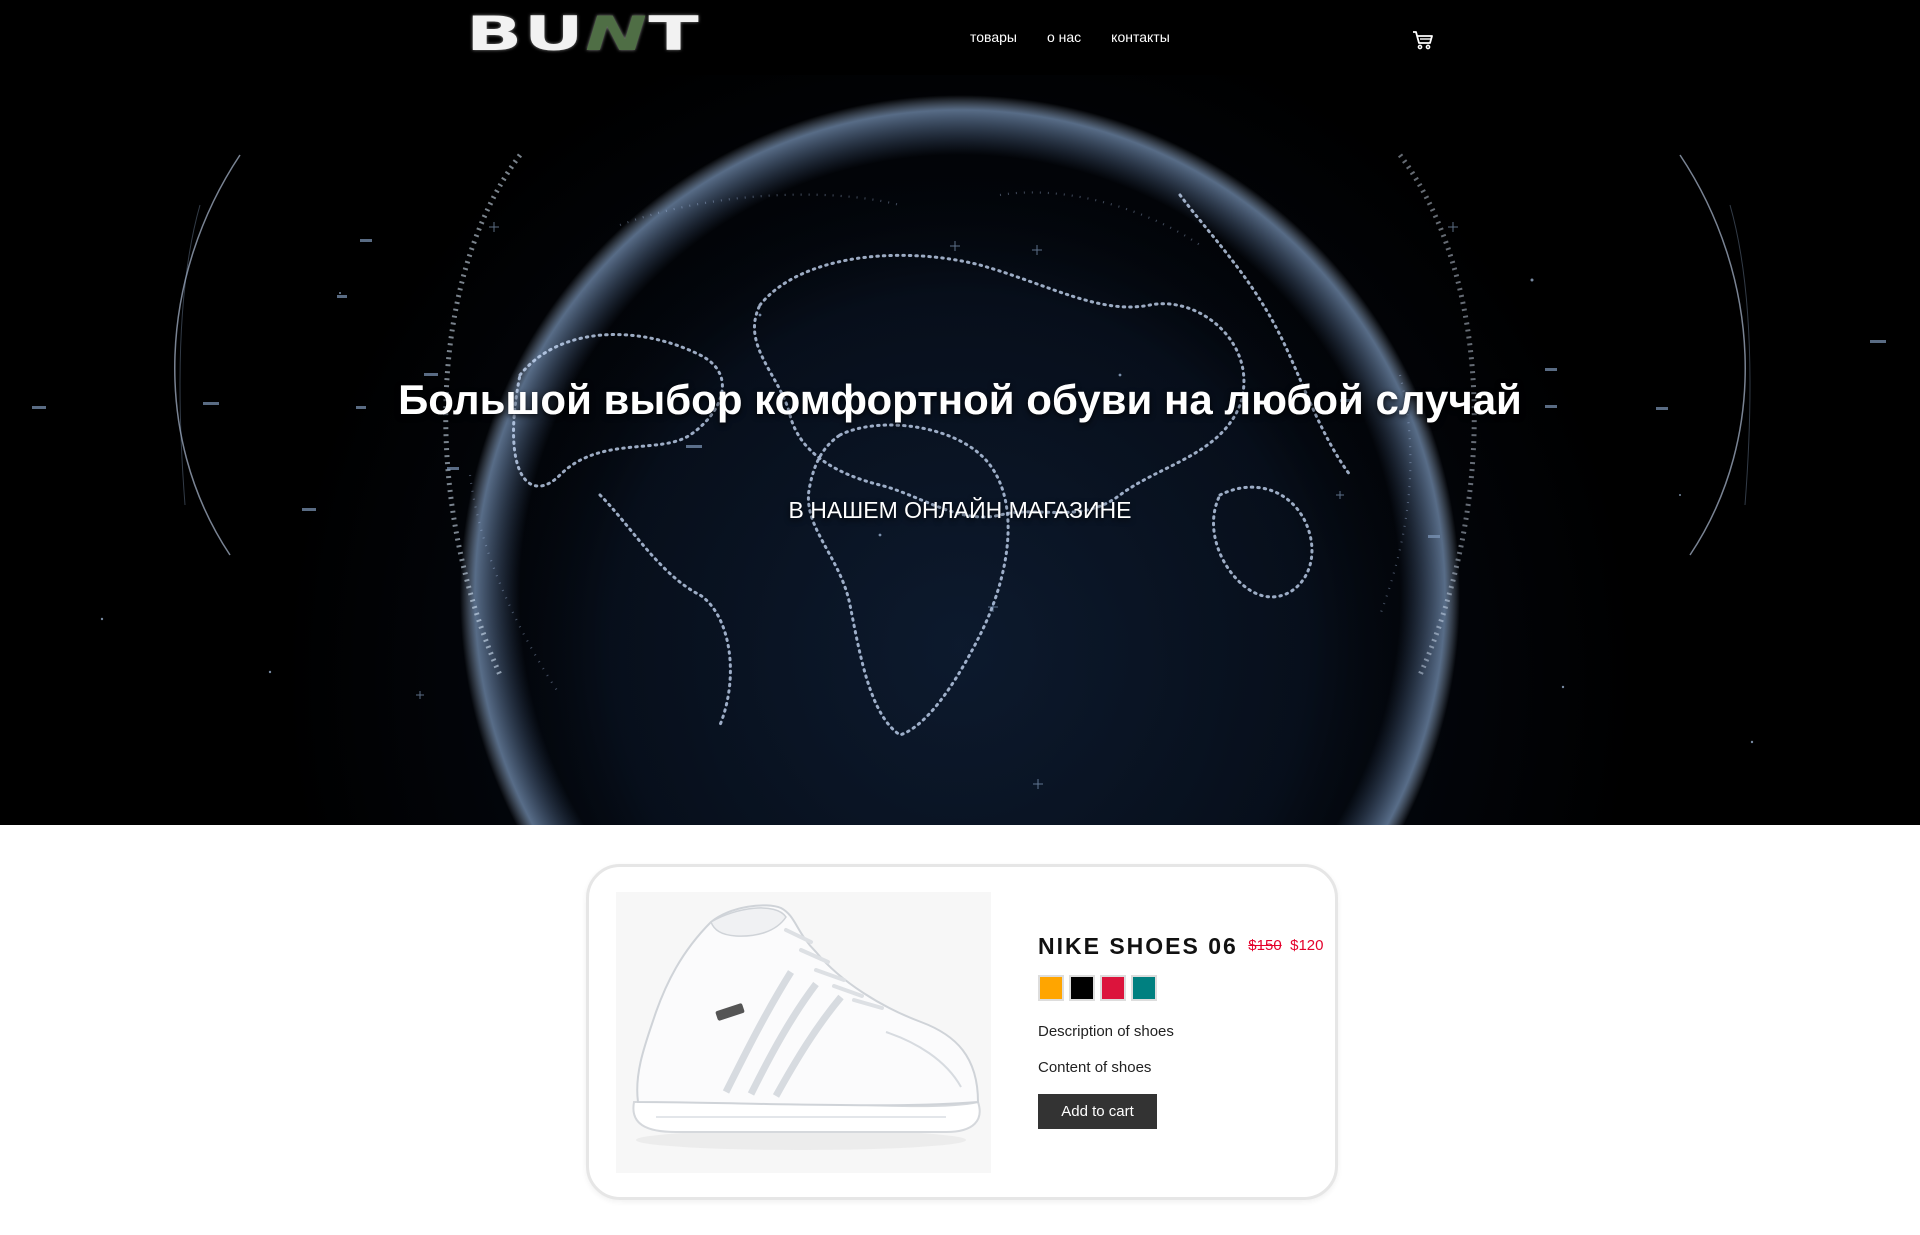 The image size is (1920, 1235). Describe the element at coordinates (617, 34) in the screenshot. I see `logo-part-accent: N` at that location.